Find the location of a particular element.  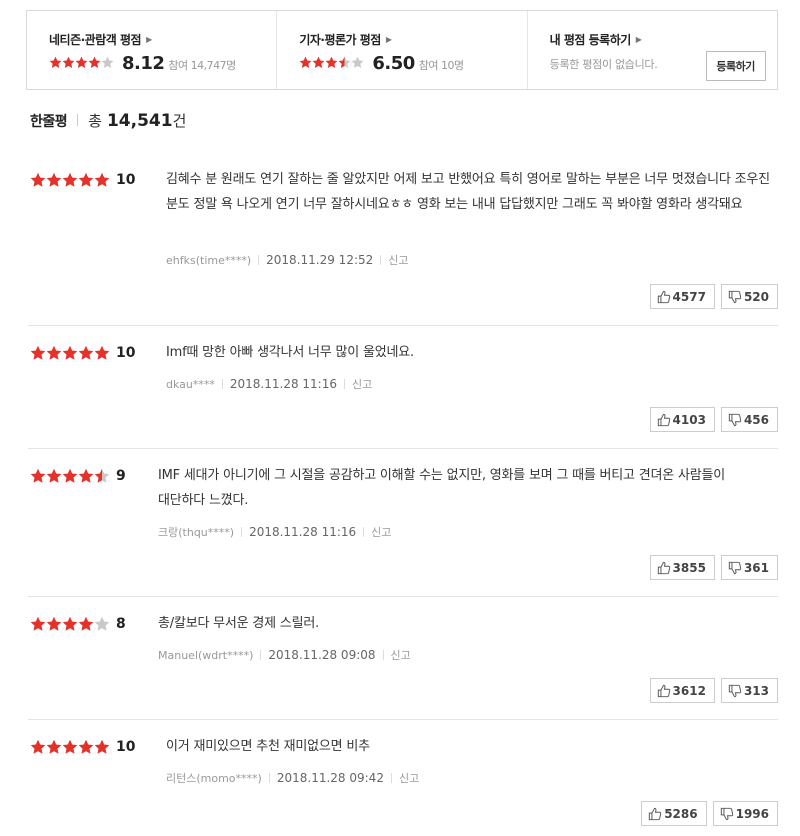

netizen-score-panel: 네티즌·관람객 평점 ▶ 8.12 참여 14,747명 is located at coordinates (151, 50).